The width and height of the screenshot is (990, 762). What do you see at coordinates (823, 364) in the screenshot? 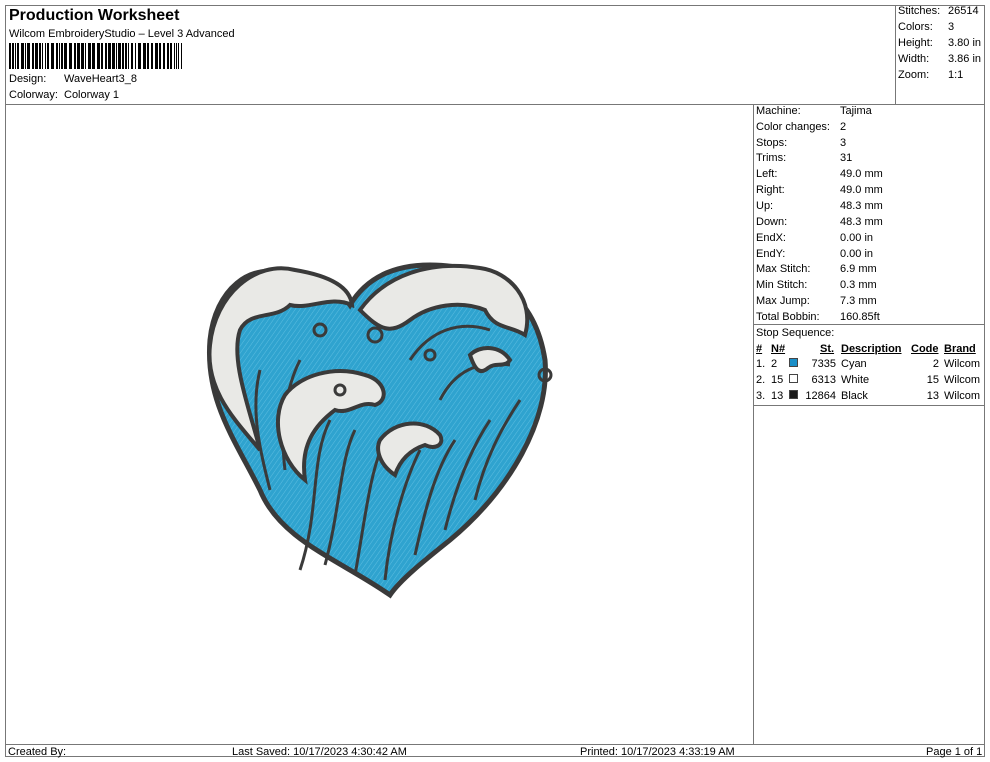
I see `stitch-count: 7335` at bounding box center [823, 364].